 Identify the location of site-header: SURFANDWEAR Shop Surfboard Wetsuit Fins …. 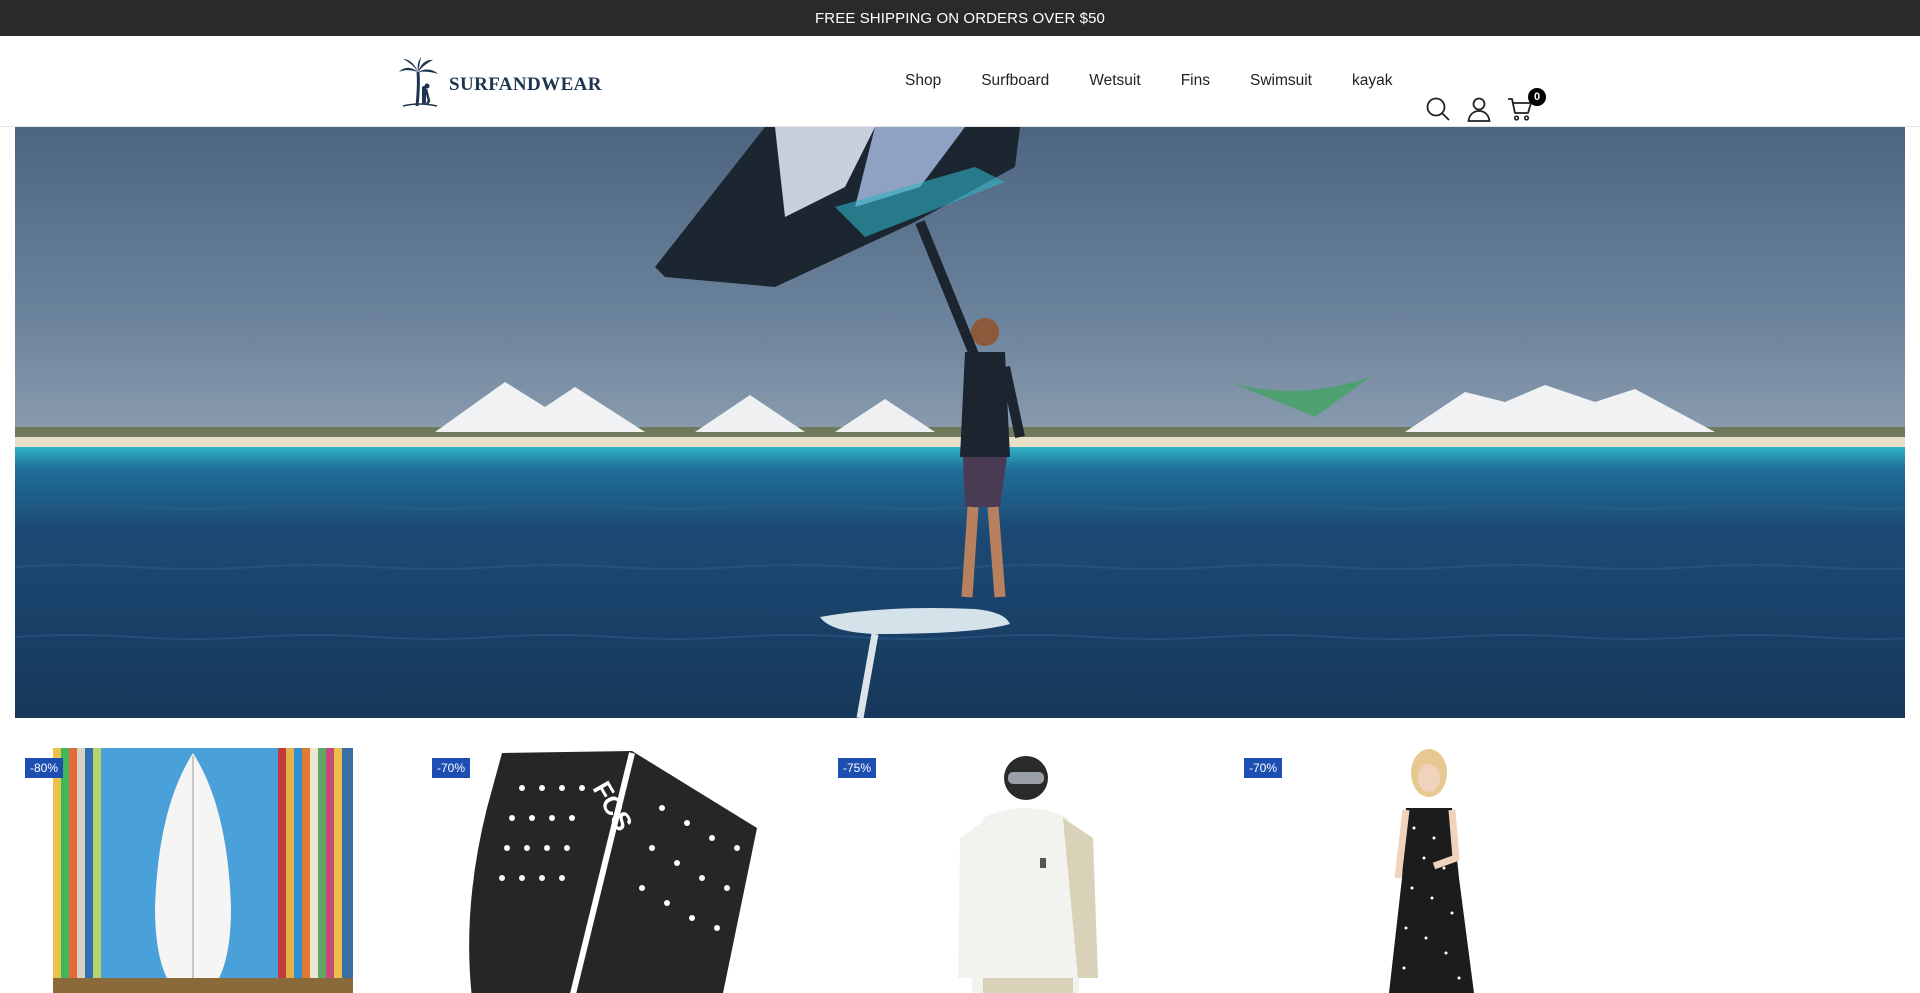
(960, 81).